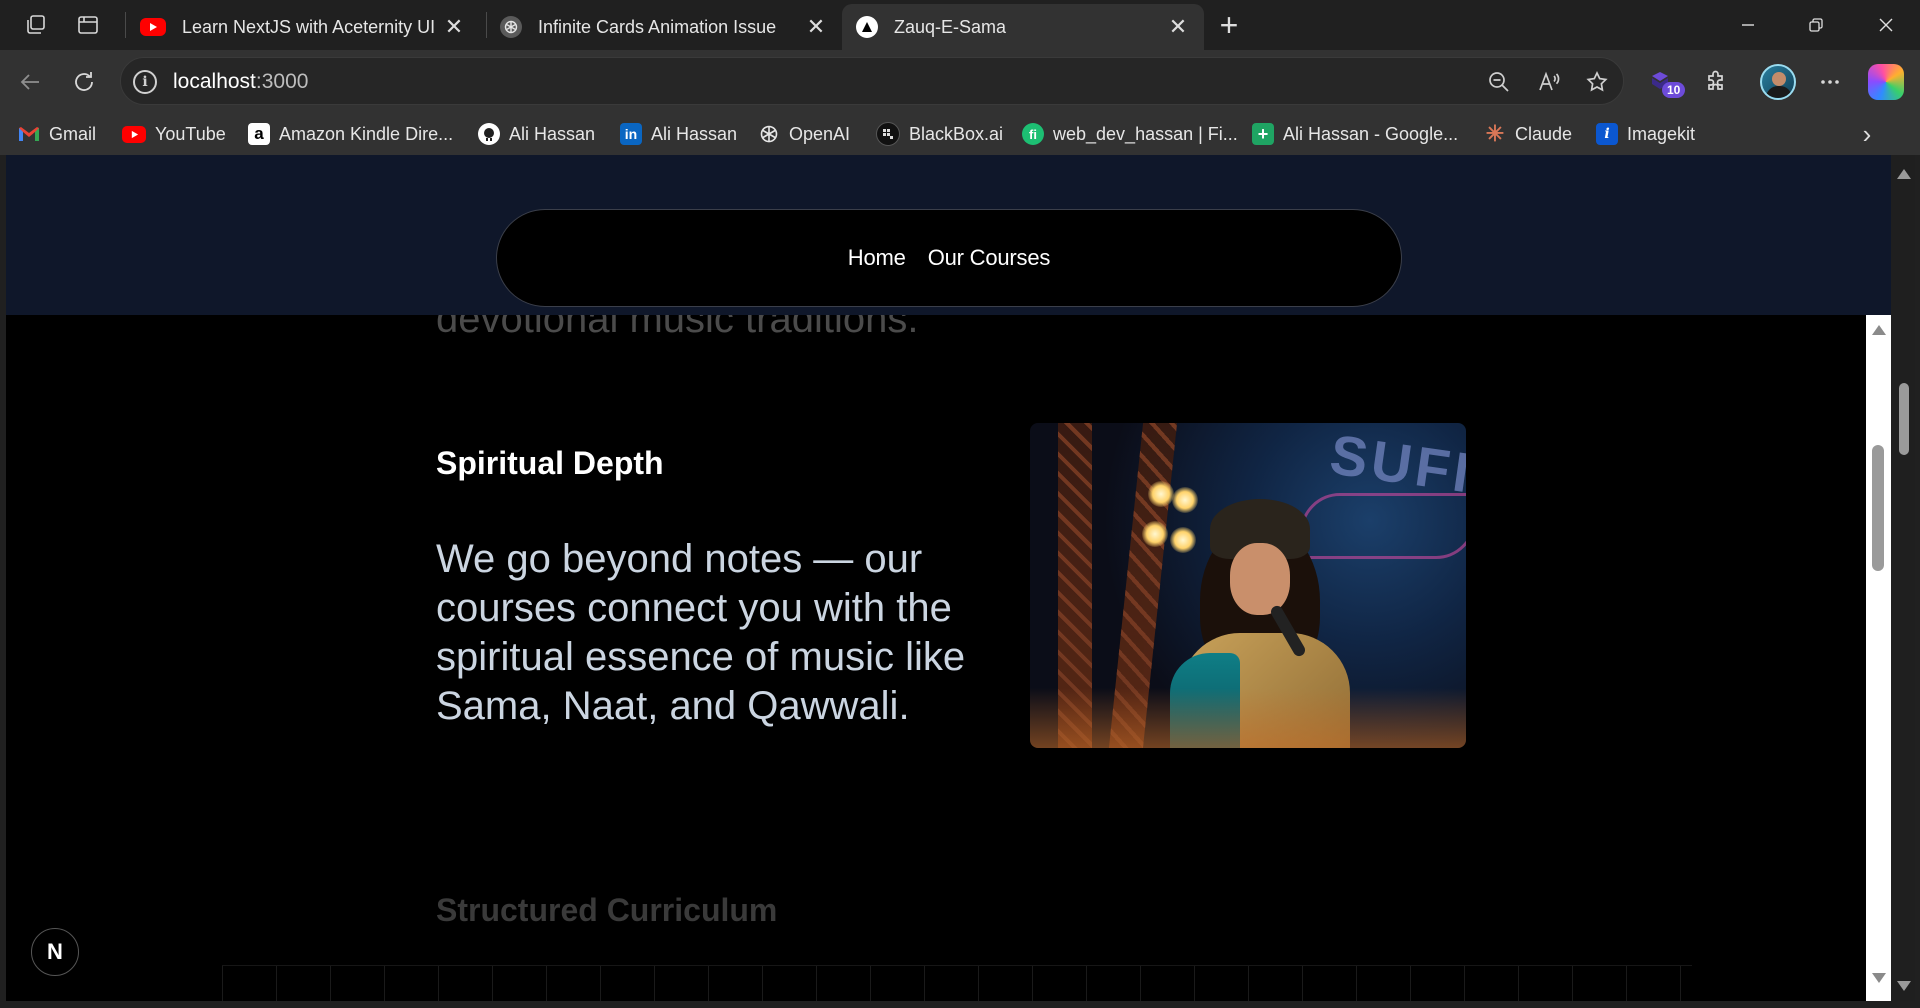  Describe the element at coordinates (240, 82) in the screenshot. I see `url-text: localhost:3000` at that location.